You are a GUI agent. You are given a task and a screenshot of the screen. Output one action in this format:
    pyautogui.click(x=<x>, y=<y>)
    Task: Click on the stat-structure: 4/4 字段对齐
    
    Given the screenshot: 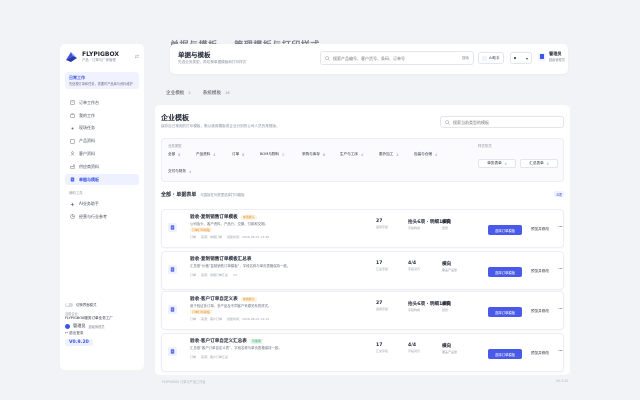 What is the action you would take?
    pyautogui.click(x=414, y=348)
    